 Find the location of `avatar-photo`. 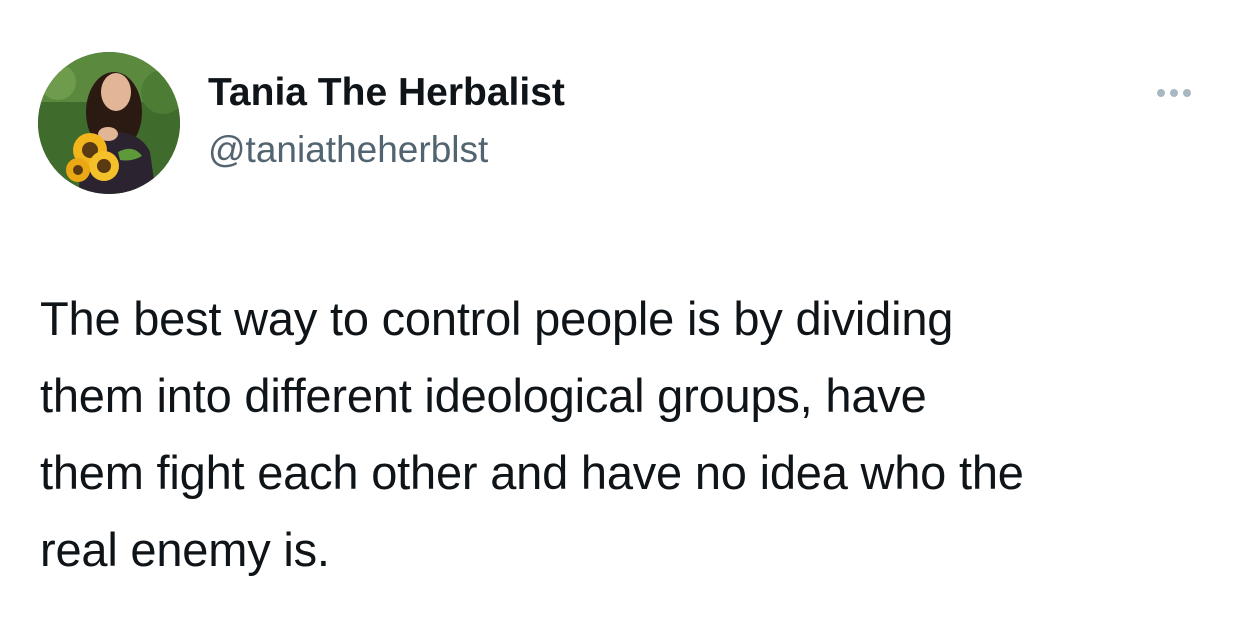

avatar-photo is located at coordinates (109, 123).